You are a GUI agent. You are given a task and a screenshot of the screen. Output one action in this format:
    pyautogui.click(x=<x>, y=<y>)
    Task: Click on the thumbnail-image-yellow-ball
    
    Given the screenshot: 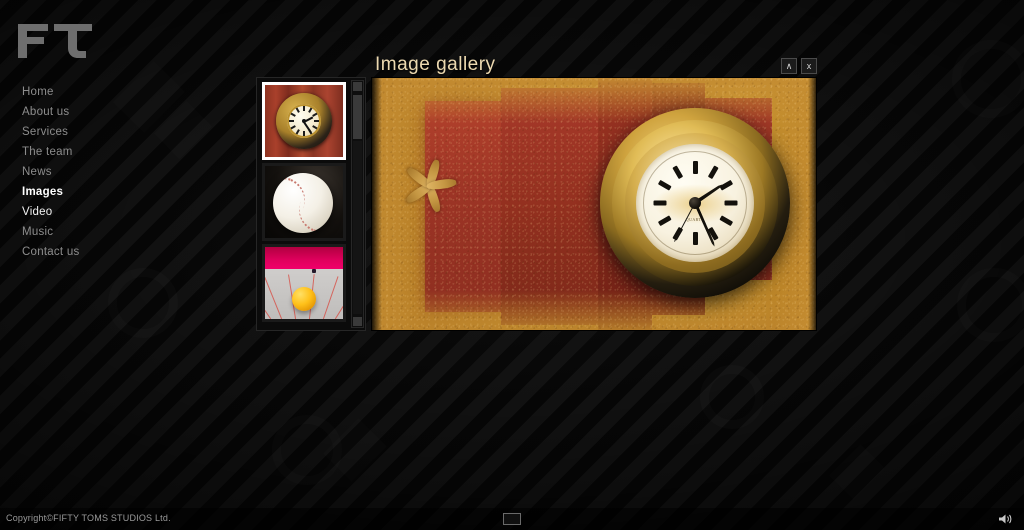 What is the action you would take?
    pyautogui.click(x=304, y=283)
    